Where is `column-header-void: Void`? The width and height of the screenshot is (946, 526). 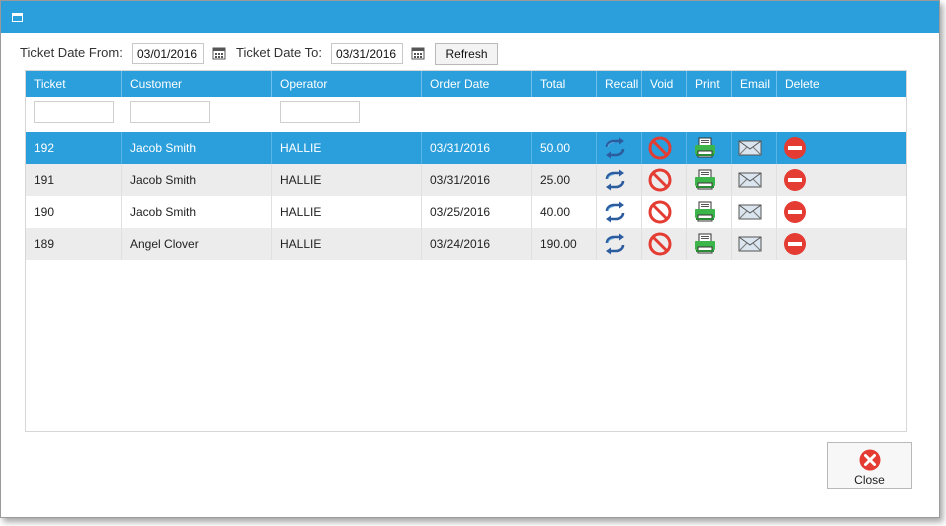
column-header-void: Void is located at coordinates (664, 84).